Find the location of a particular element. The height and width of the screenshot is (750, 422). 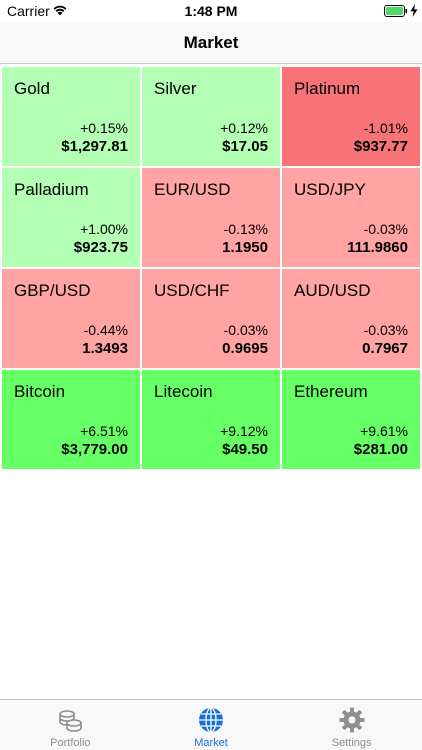

navigation-bar: Market is located at coordinates (211, 43).